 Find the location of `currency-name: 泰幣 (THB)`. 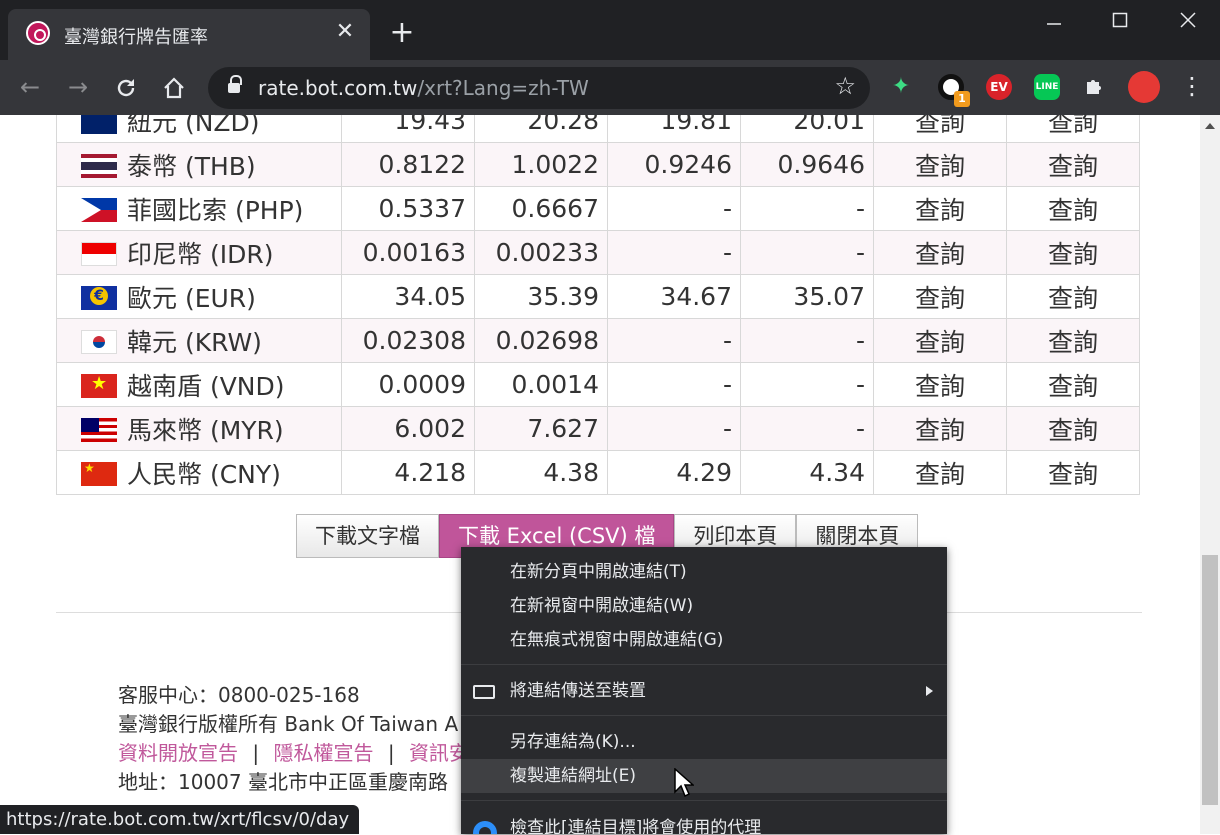

currency-name: 泰幣 (THB) is located at coordinates (191, 166).